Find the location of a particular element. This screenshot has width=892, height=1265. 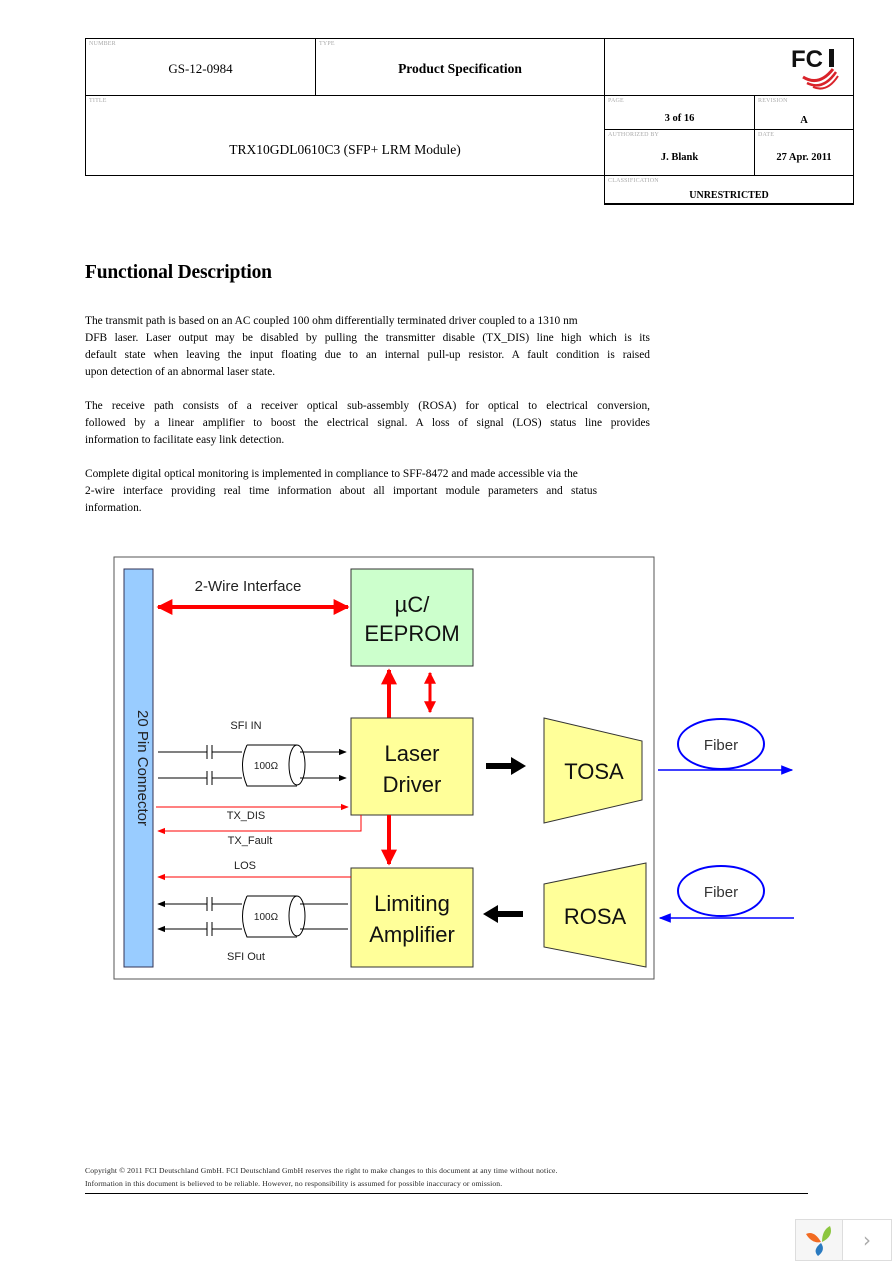

pin-connector is located at coordinates (138, 768).